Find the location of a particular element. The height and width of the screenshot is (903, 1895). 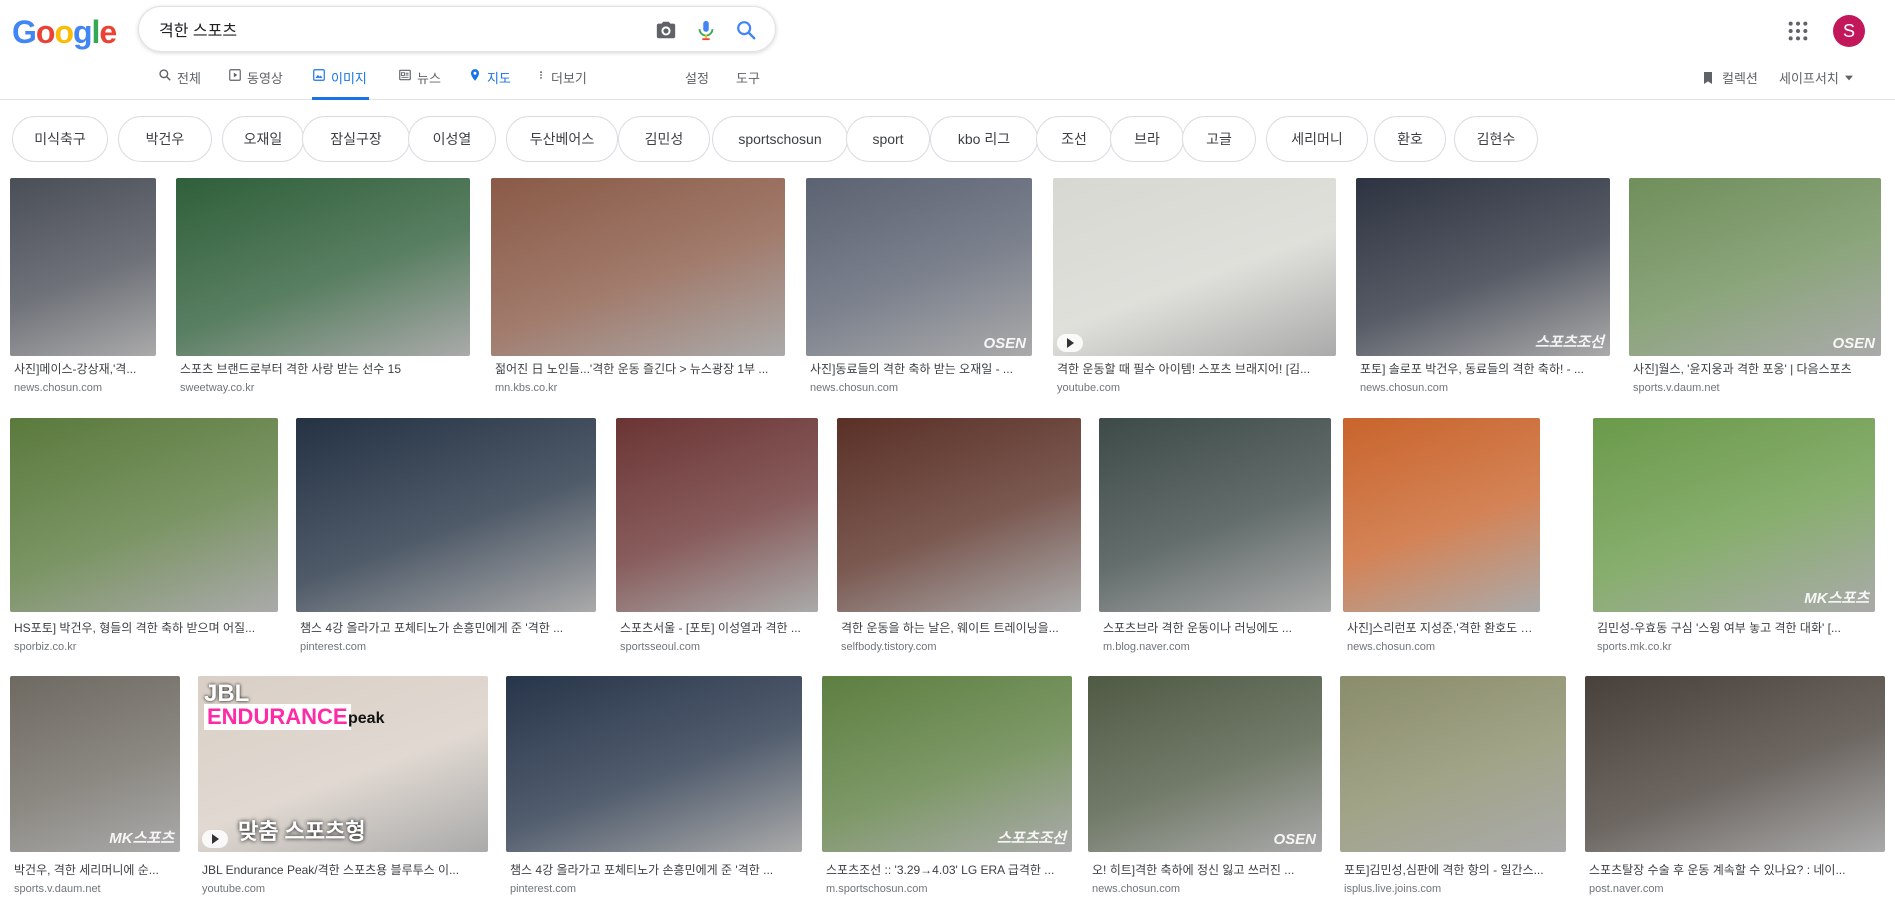

chip: 두산베어스 is located at coordinates (562, 139).